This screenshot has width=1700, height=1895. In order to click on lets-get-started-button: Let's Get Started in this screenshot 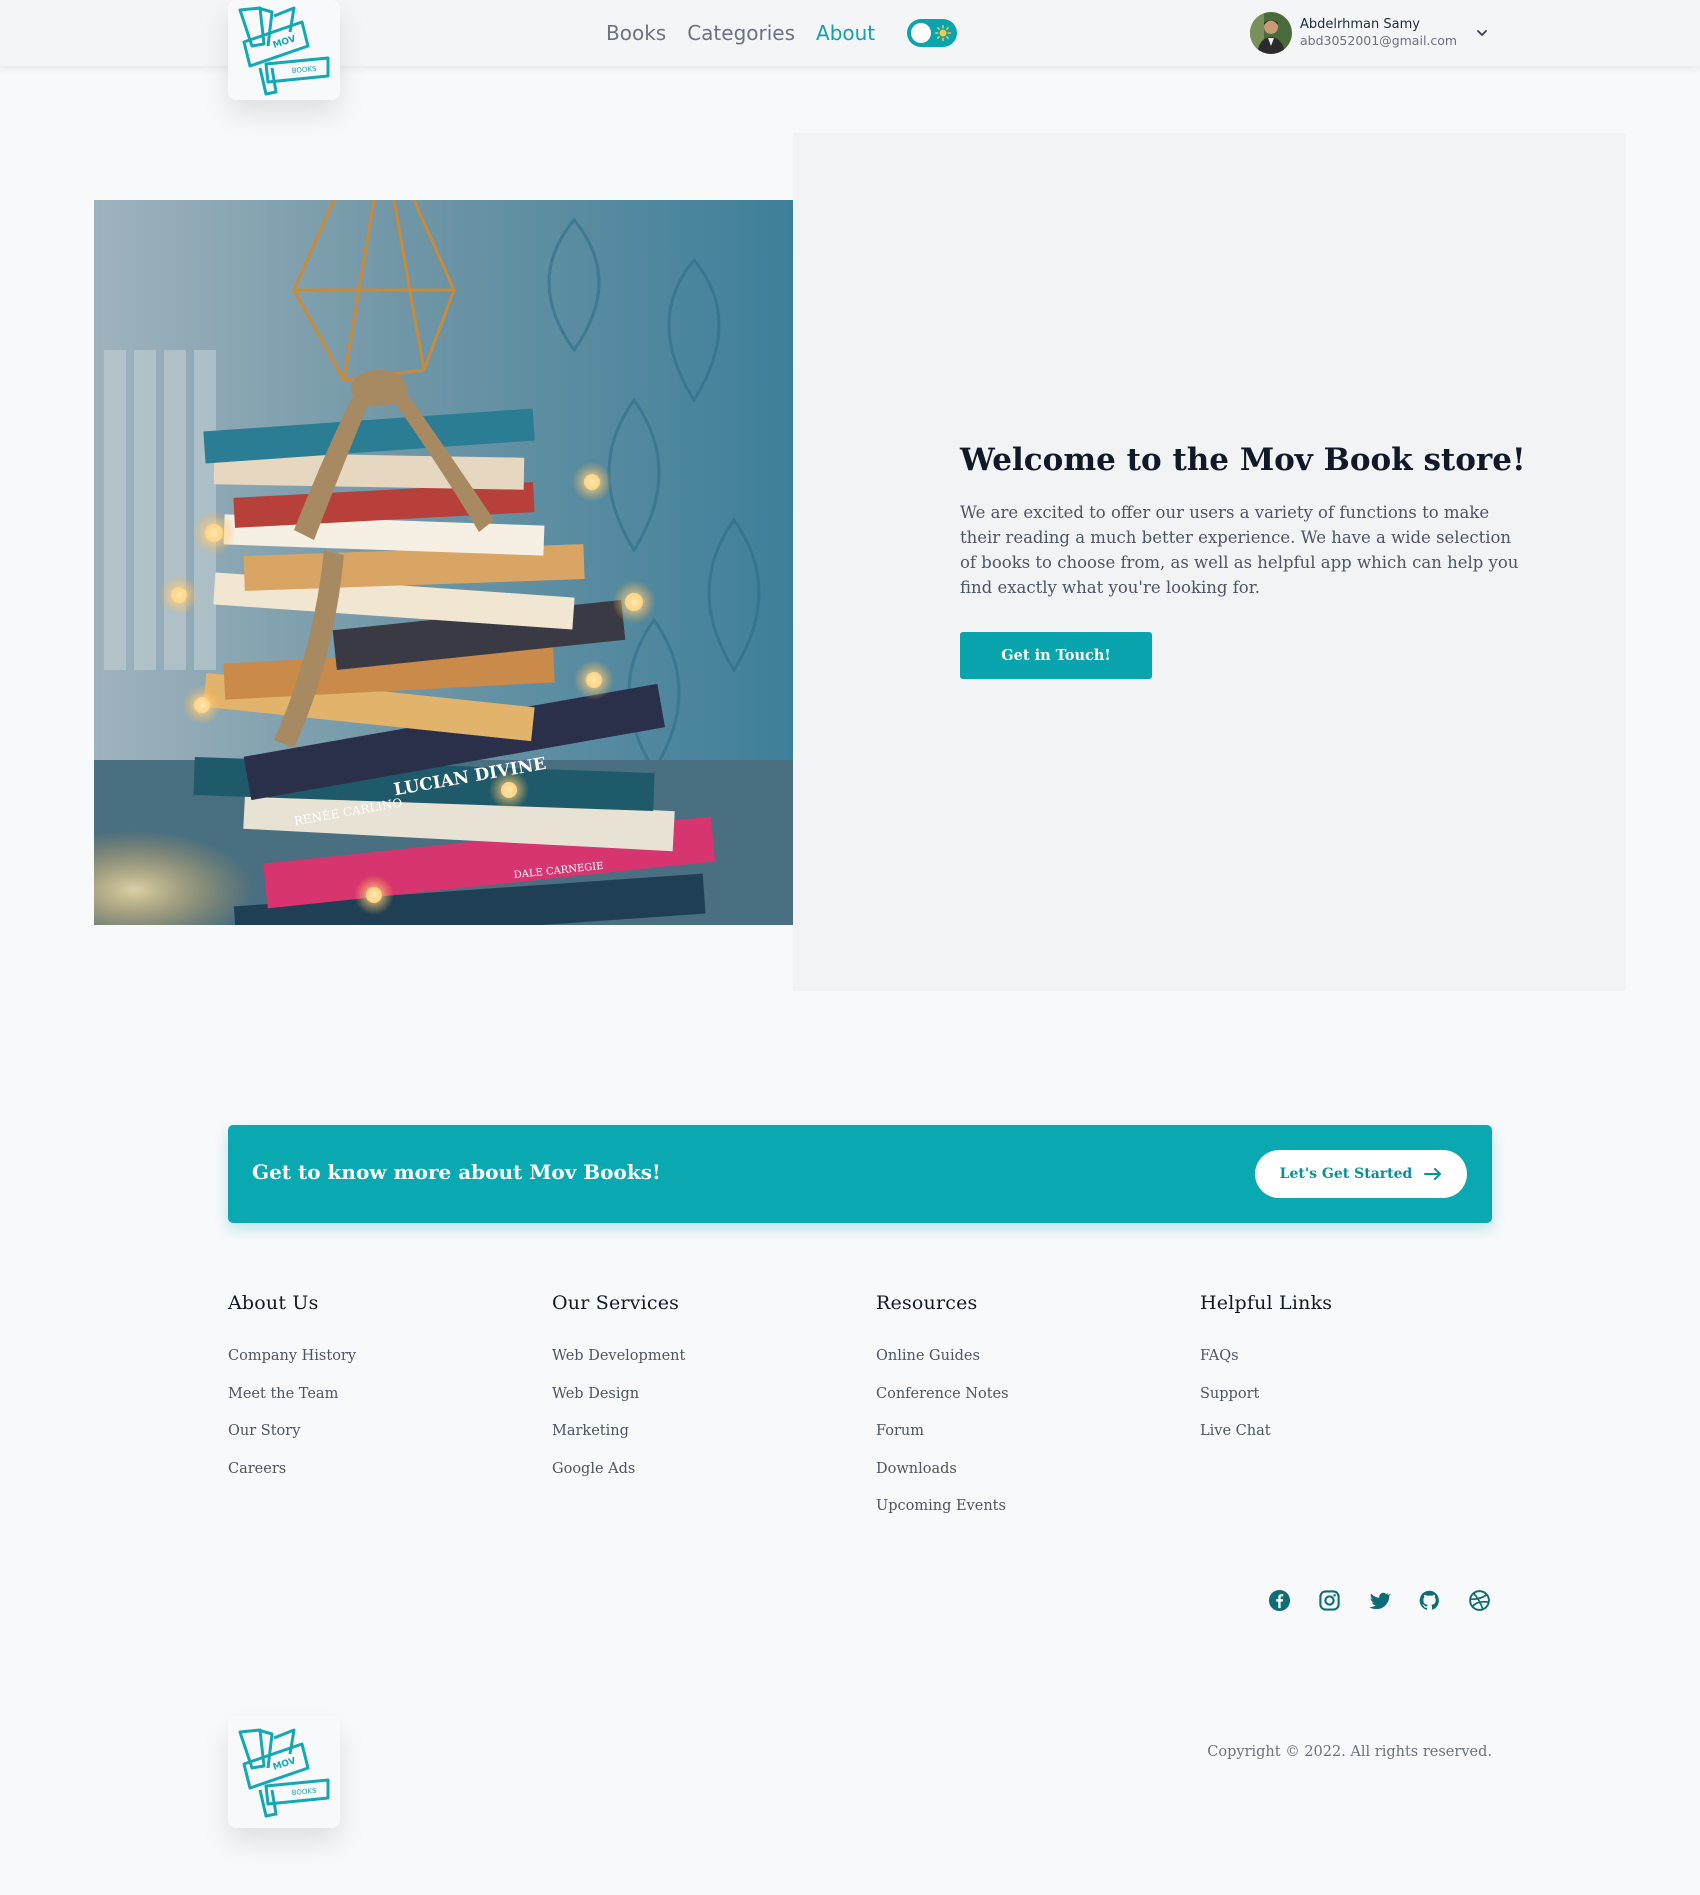, I will do `click(1361, 1174)`.